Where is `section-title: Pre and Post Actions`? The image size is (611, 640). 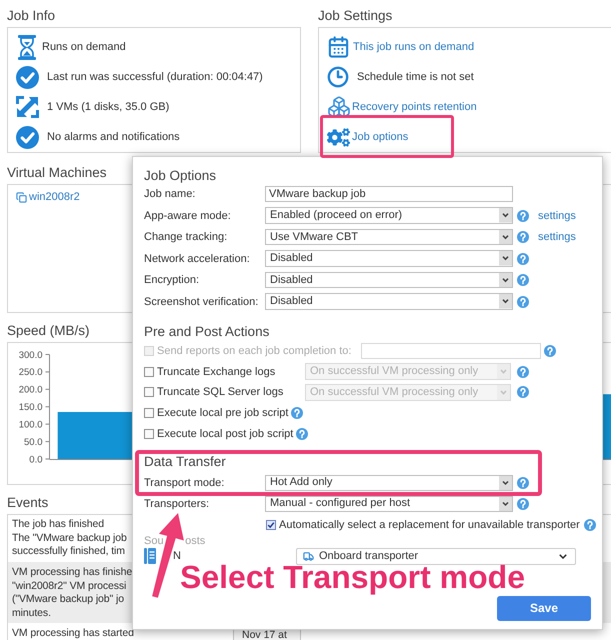
section-title: Pre and Post Actions is located at coordinates (207, 332).